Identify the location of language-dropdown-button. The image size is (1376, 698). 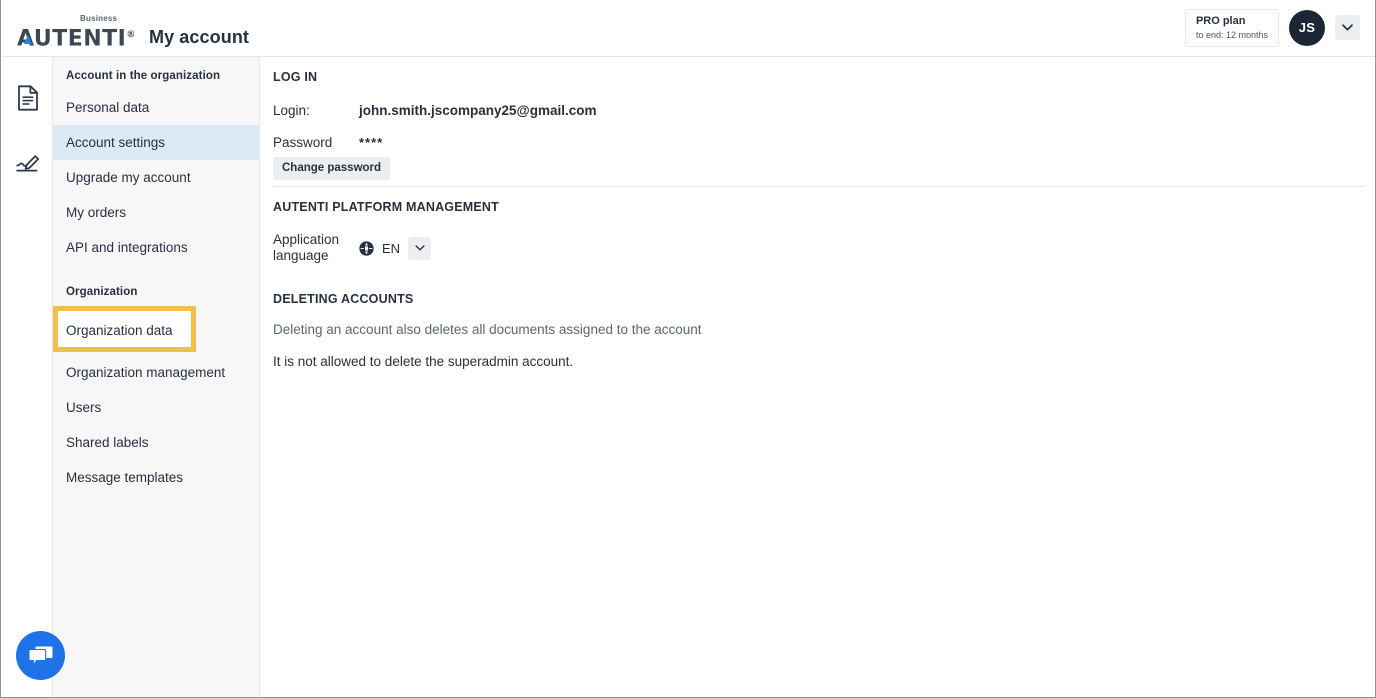
(420, 248).